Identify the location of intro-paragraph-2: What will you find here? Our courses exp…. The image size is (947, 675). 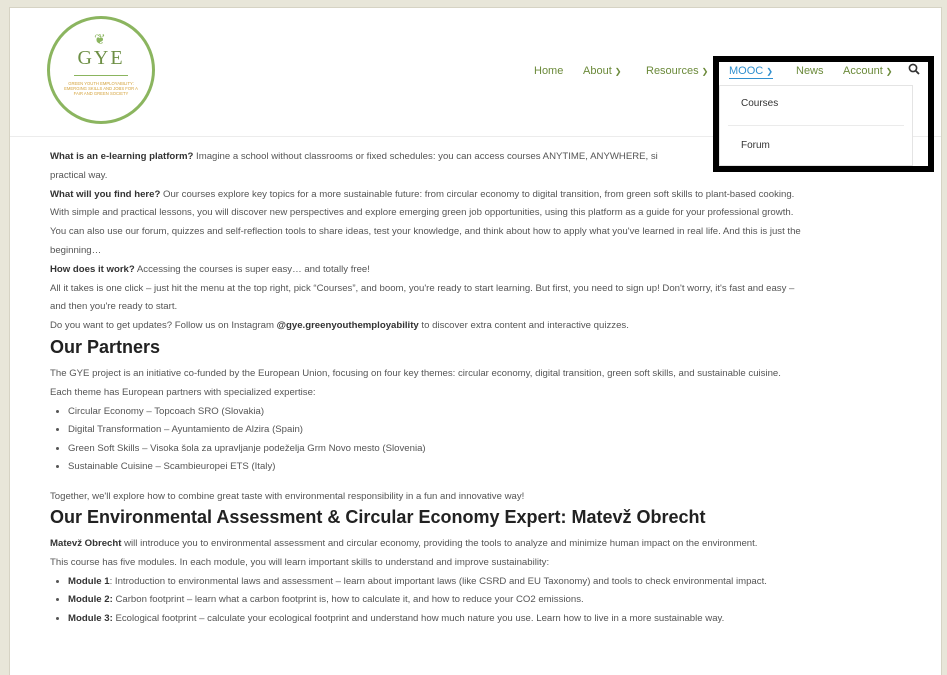
(490, 195).